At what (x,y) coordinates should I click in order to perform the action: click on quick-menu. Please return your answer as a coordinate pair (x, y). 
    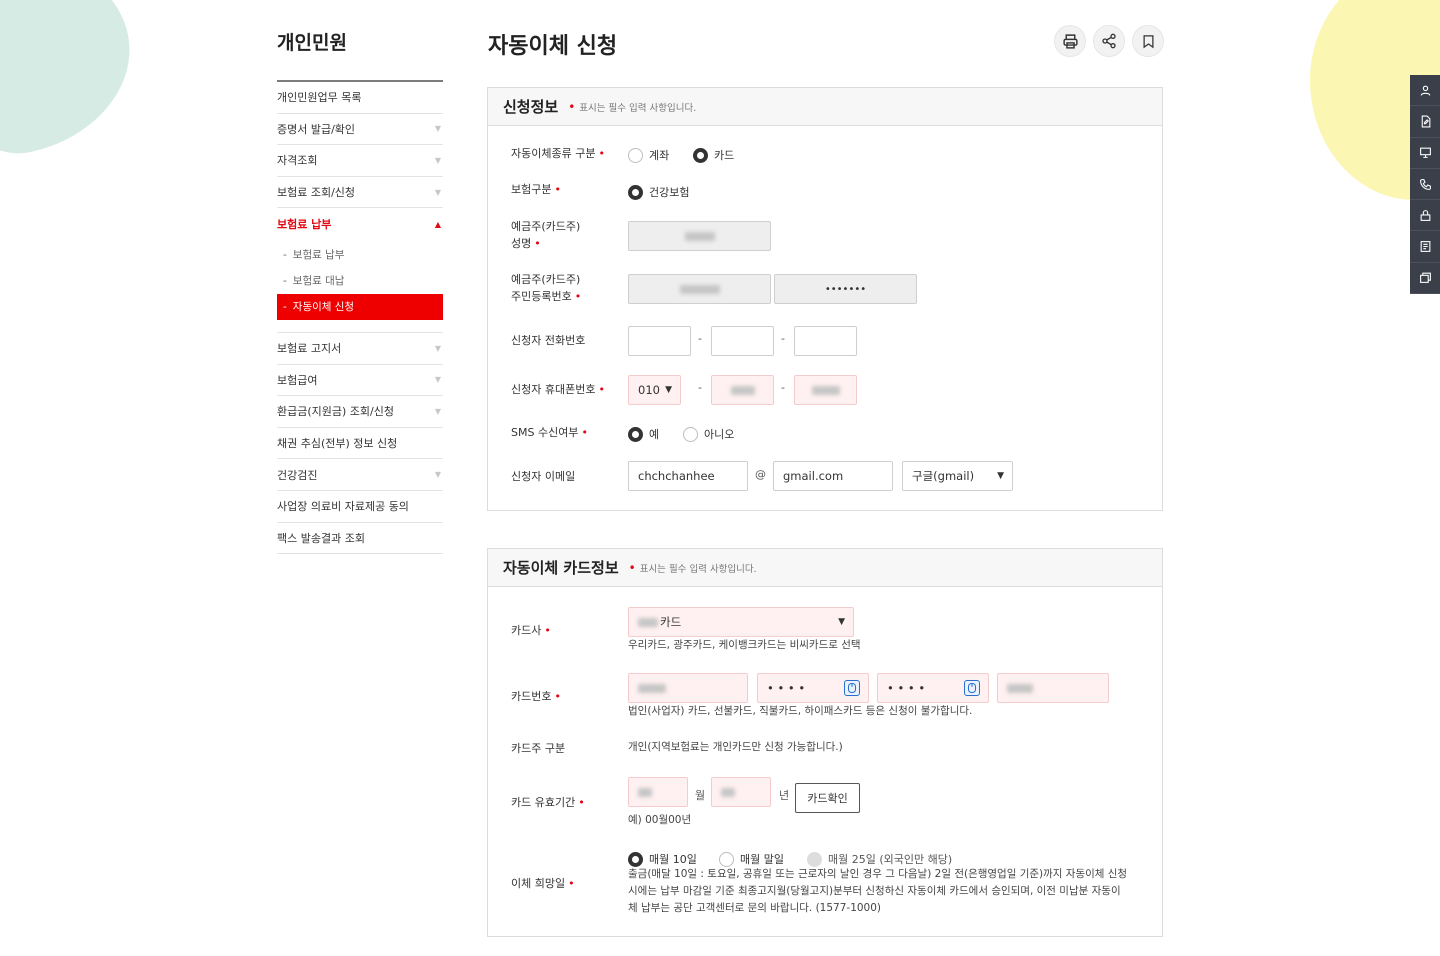
    Looking at the image, I should click on (1425, 185).